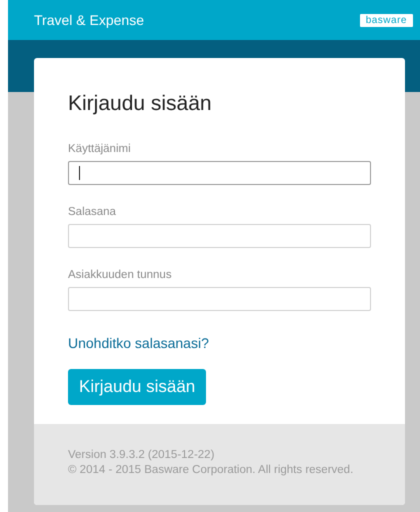  I want to click on field-label: Käyttäjänimi, so click(99, 149).